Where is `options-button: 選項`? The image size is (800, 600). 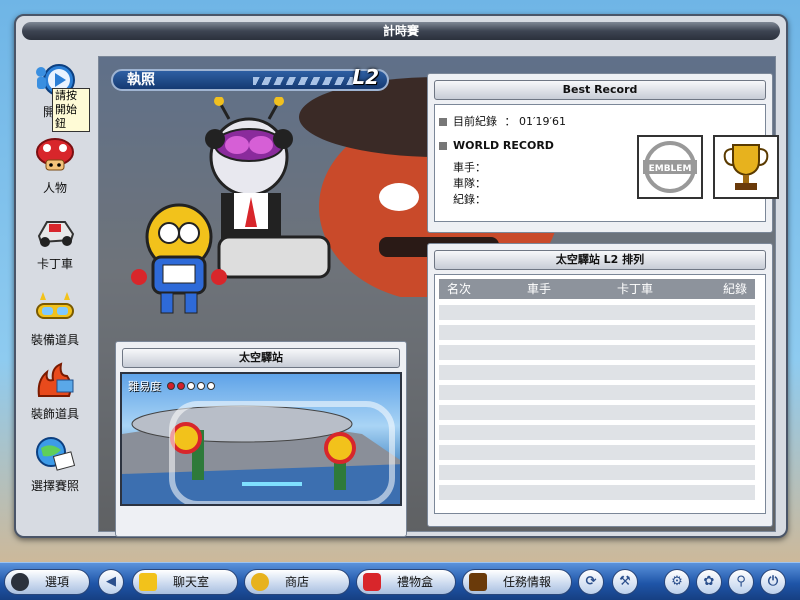
options-button: 選項 is located at coordinates (47, 582).